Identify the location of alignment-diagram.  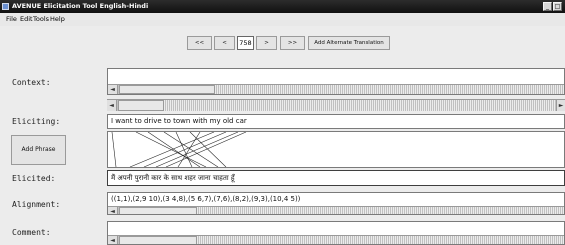
(336, 149).